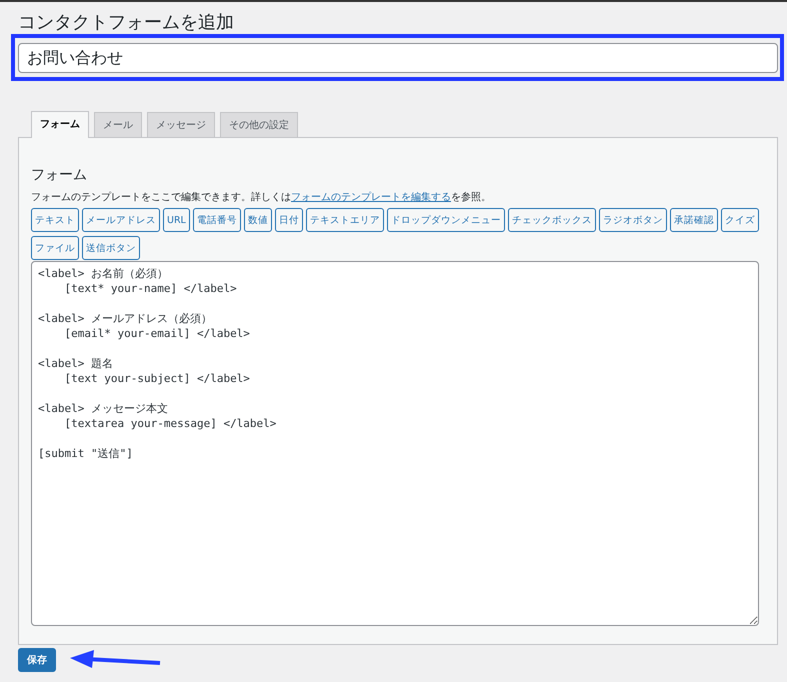 The image size is (787, 682). I want to click on title-field: お問い合わせ, so click(398, 58).